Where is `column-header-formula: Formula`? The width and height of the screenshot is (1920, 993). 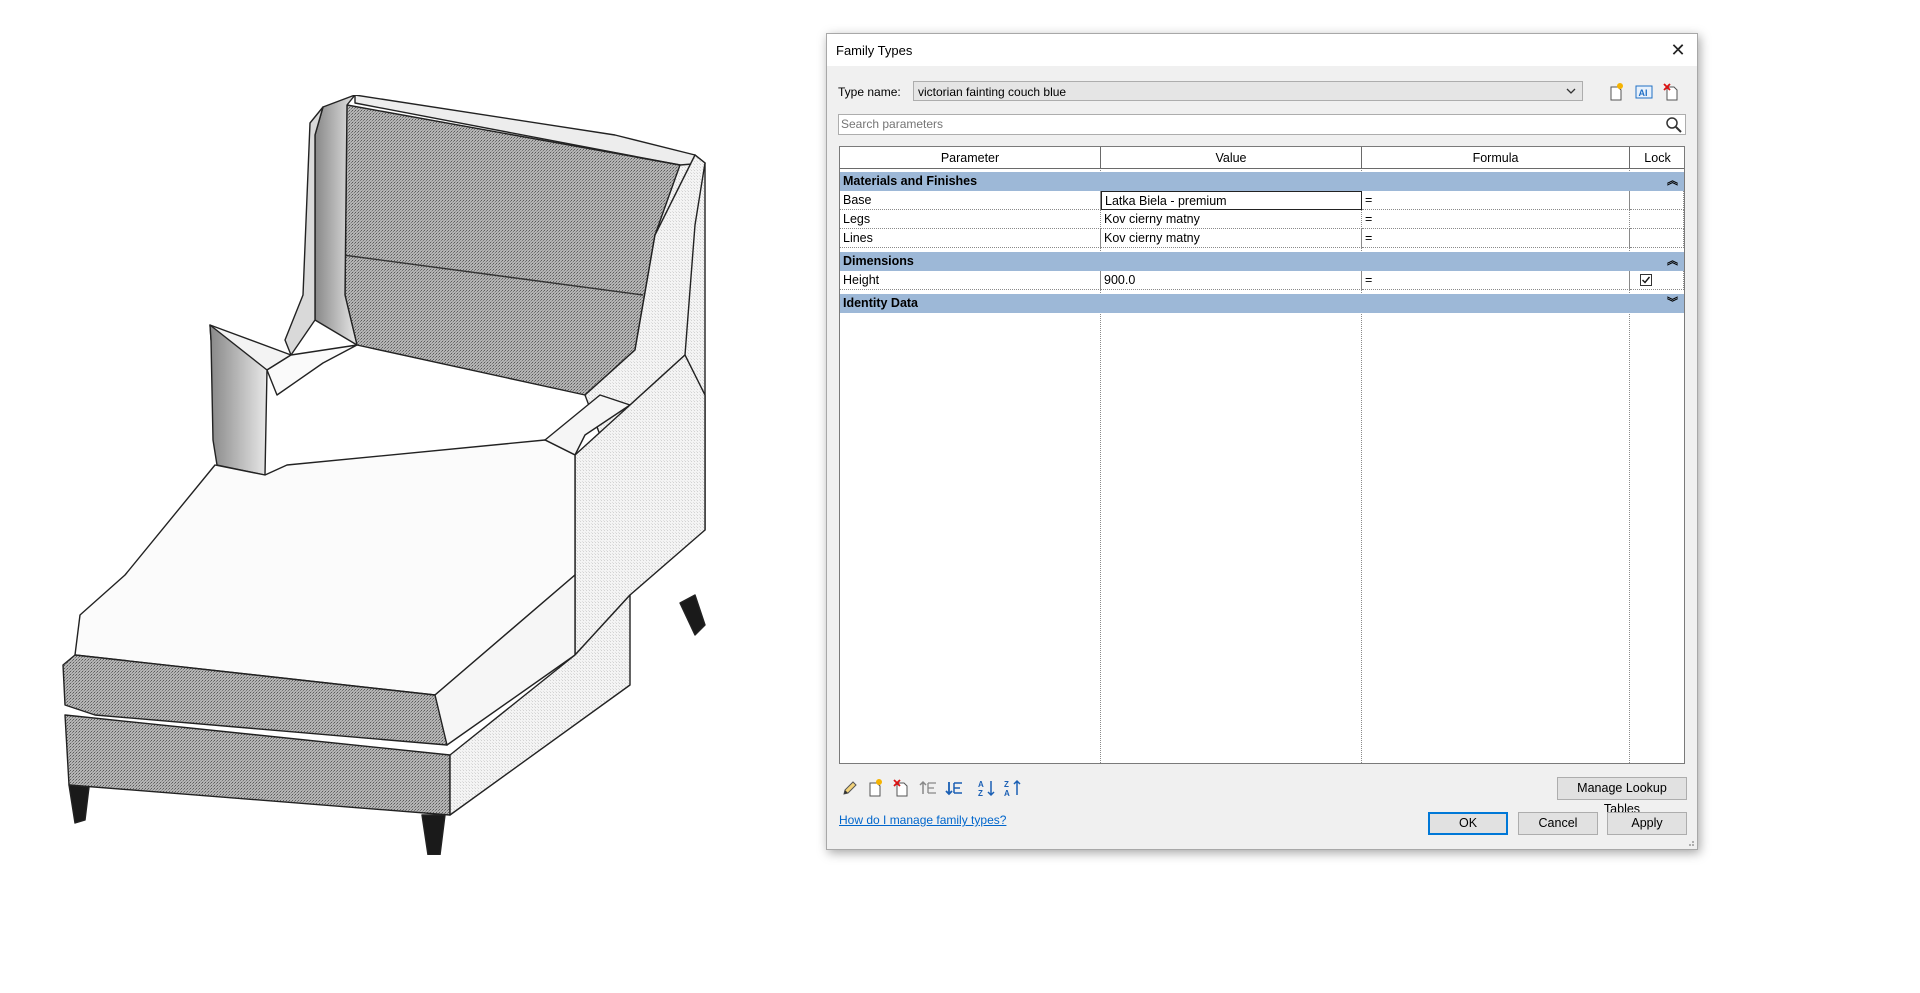 column-header-formula: Formula is located at coordinates (1496, 158).